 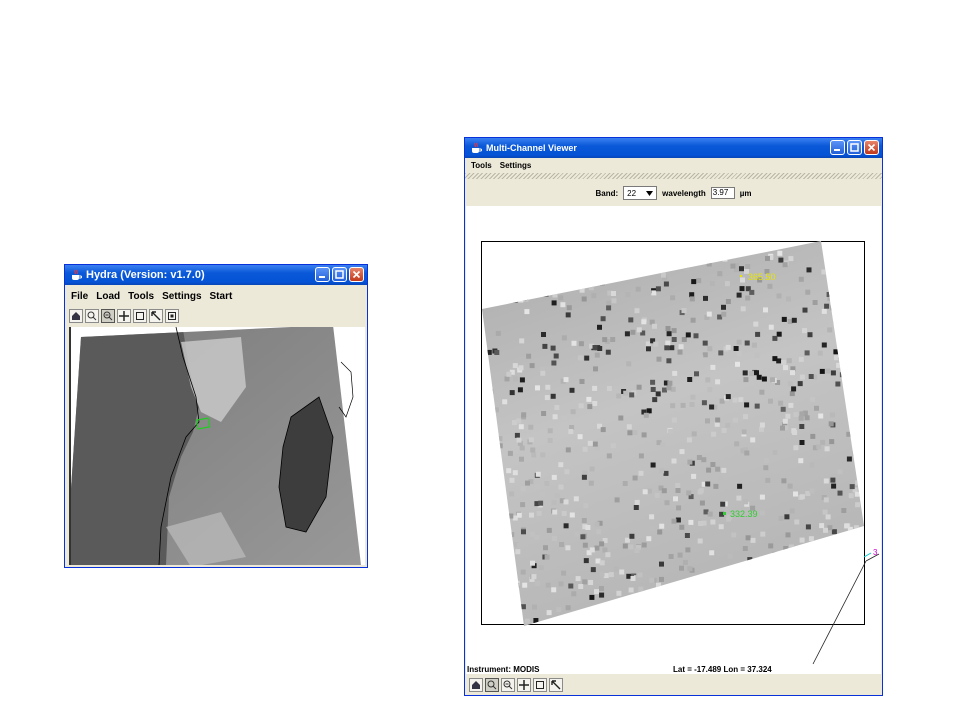 What do you see at coordinates (839, 612) in the screenshot?
I see `probe-leader-line` at bounding box center [839, 612].